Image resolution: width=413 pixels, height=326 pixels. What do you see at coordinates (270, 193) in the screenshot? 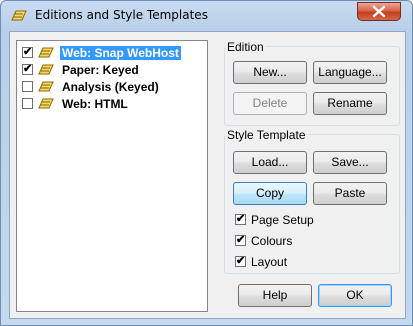
I see `copy-button: Copy` at bounding box center [270, 193].